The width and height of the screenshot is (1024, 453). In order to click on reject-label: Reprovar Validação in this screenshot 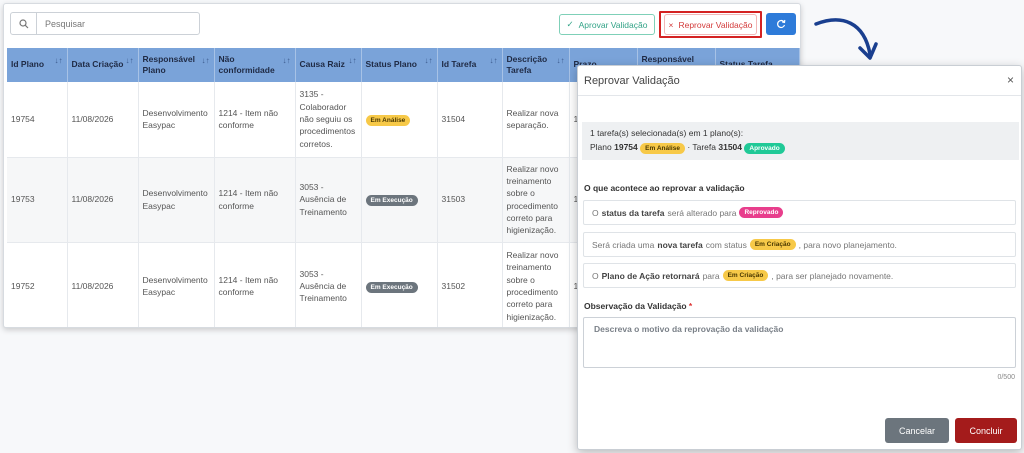, I will do `click(715, 24)`.